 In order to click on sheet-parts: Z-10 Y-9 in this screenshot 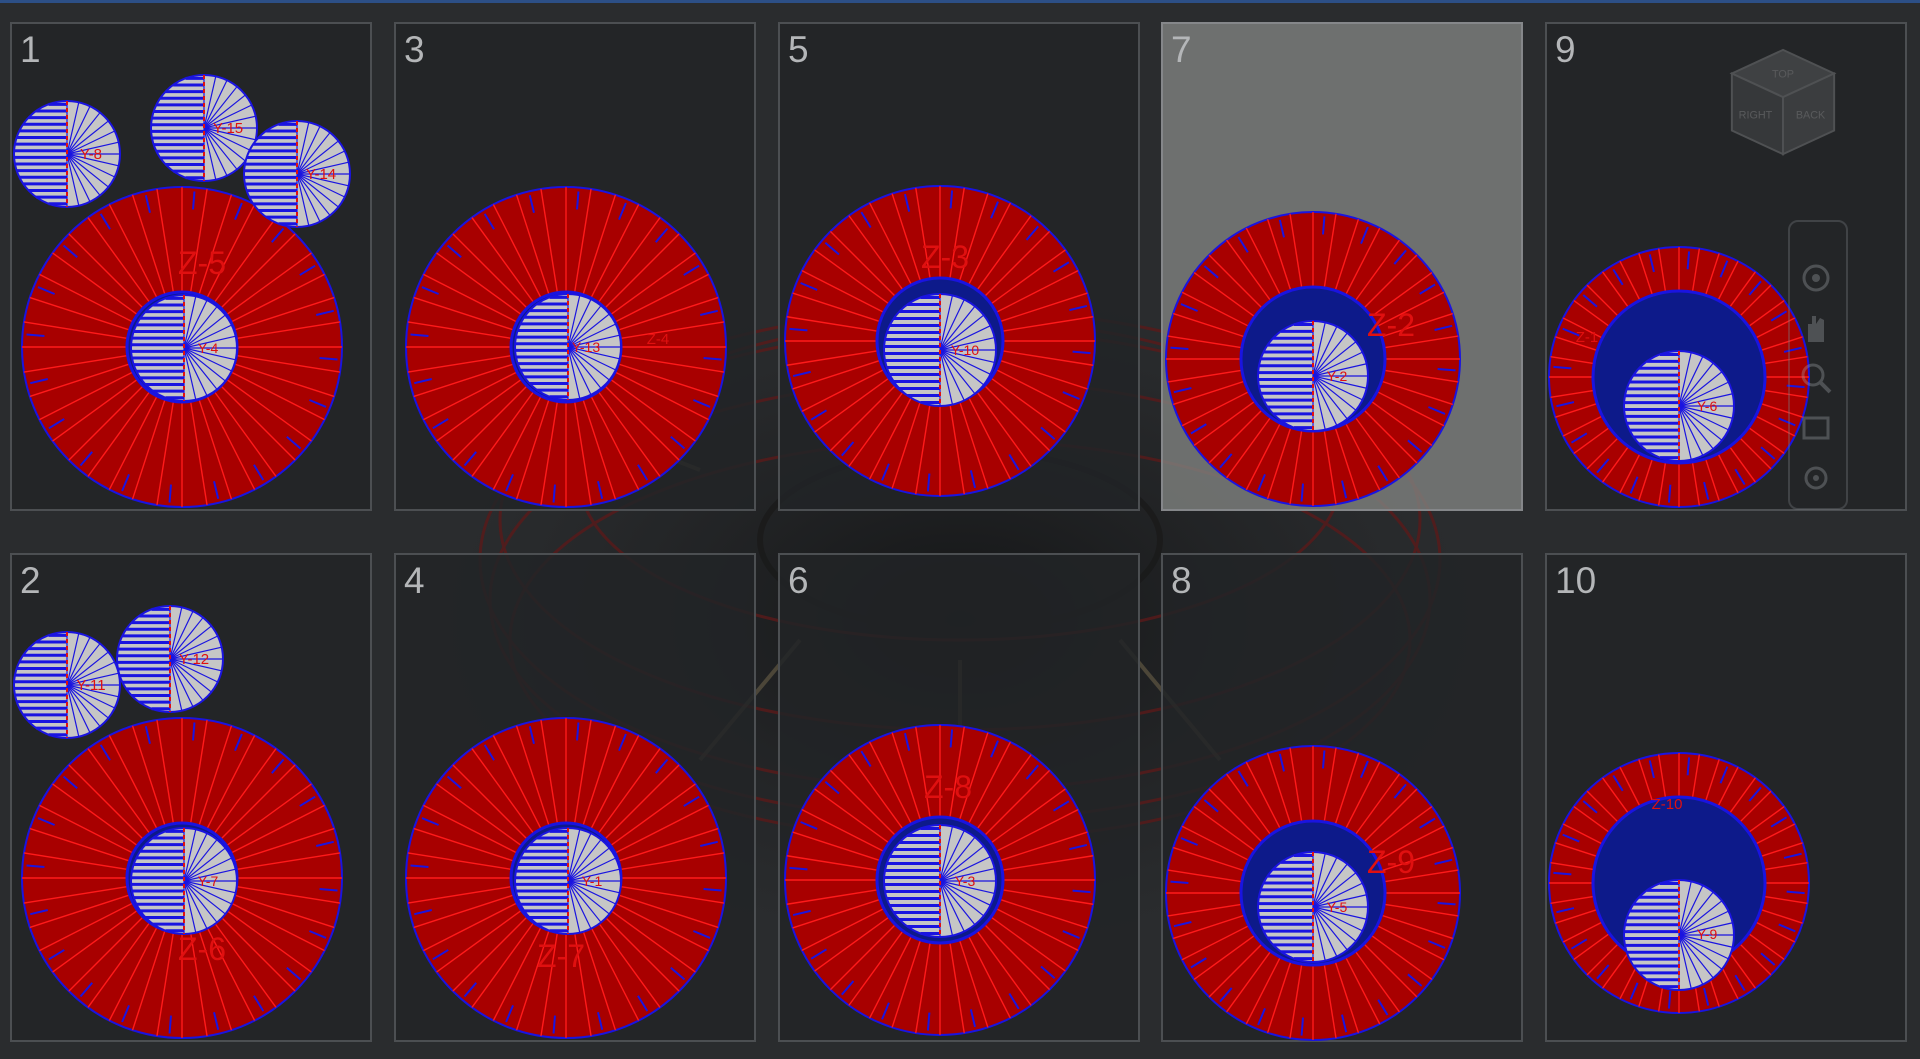, I will do `click(1679, 883)`.